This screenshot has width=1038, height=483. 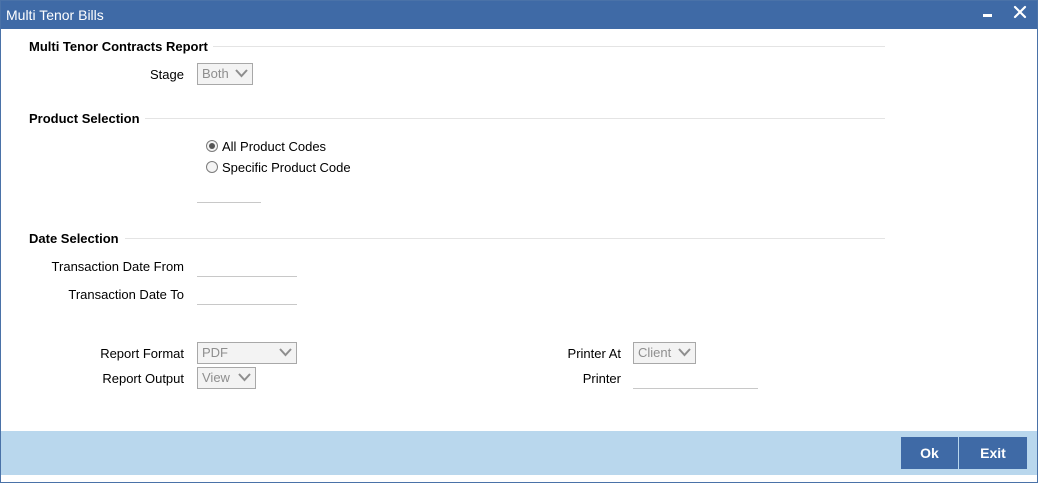 I want to click on minimize-icon, so click(x=988, y=14).